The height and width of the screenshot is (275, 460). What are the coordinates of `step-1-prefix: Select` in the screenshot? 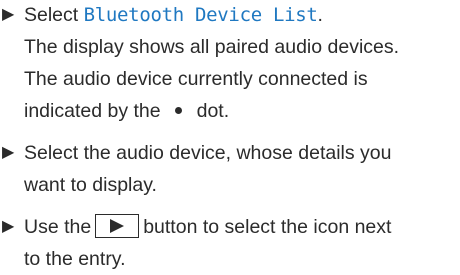 It's located at (54, 15).